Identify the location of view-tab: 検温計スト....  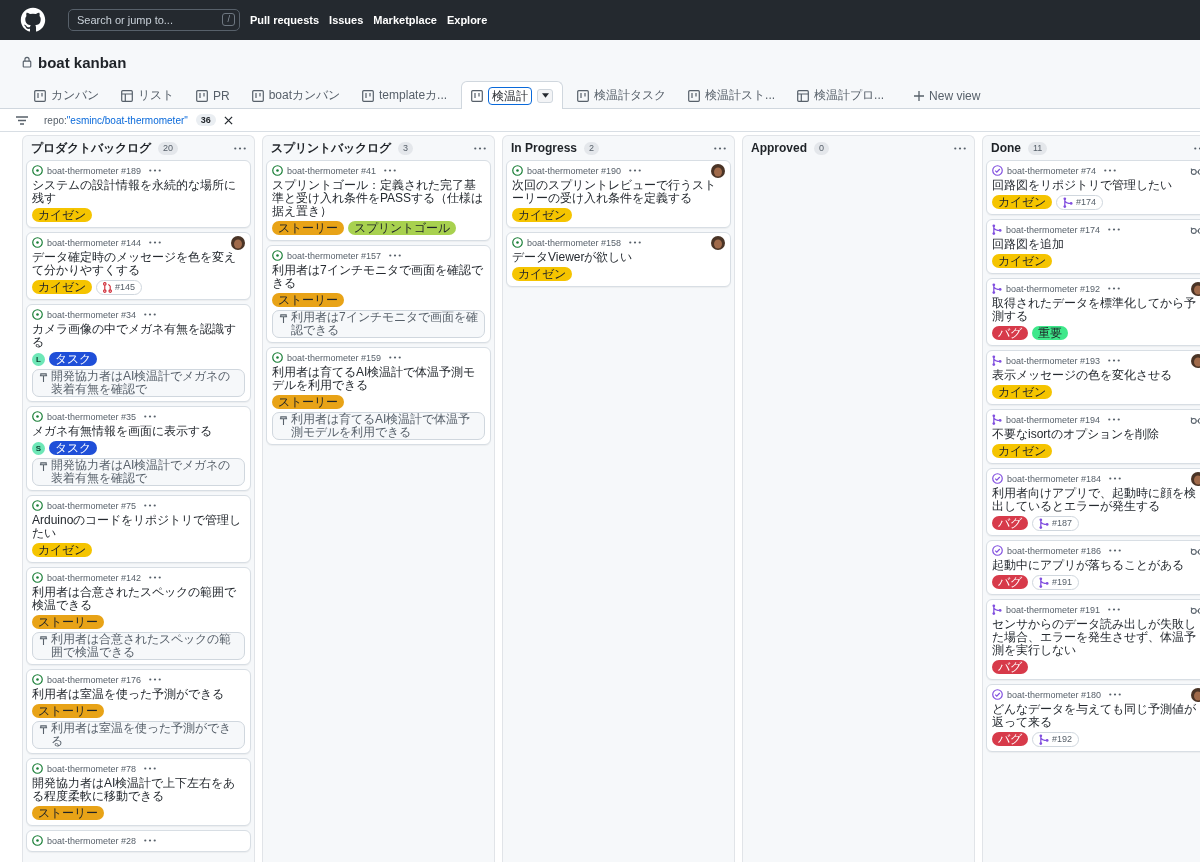
(732, 95).